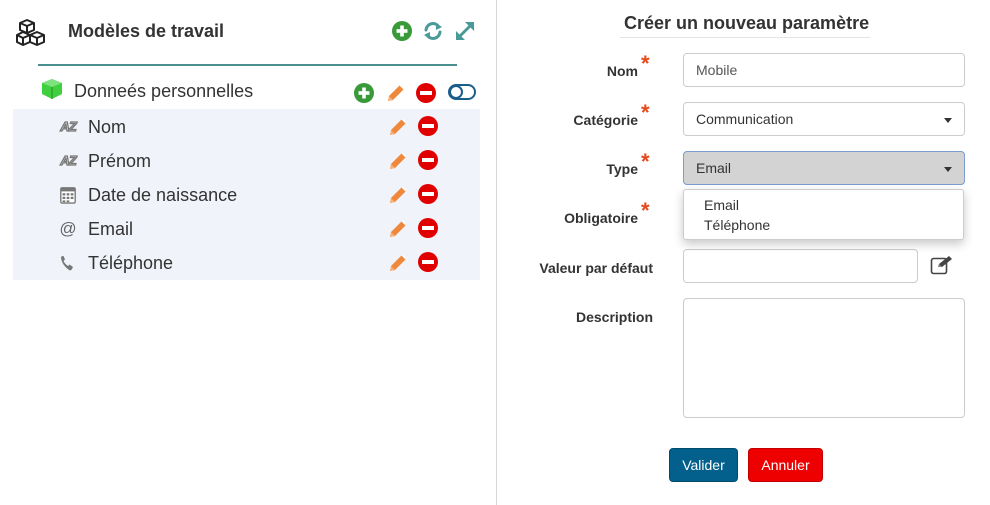 Image resolution: width=990 pixels, height=505 pixels. I want to click on form-title-divider, so click(745, 37).